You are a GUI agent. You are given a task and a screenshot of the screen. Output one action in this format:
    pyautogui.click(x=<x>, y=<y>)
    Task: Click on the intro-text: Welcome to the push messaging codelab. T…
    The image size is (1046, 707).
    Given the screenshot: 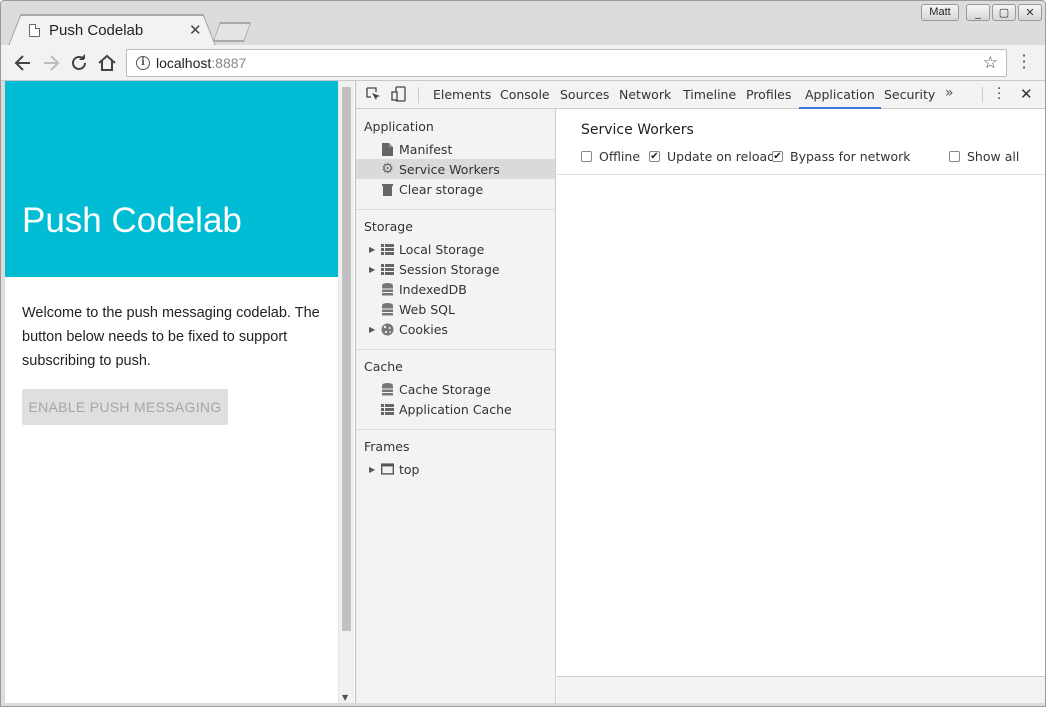 What is the action you would take?
    pyautogui.click(x=171, y=337)
    